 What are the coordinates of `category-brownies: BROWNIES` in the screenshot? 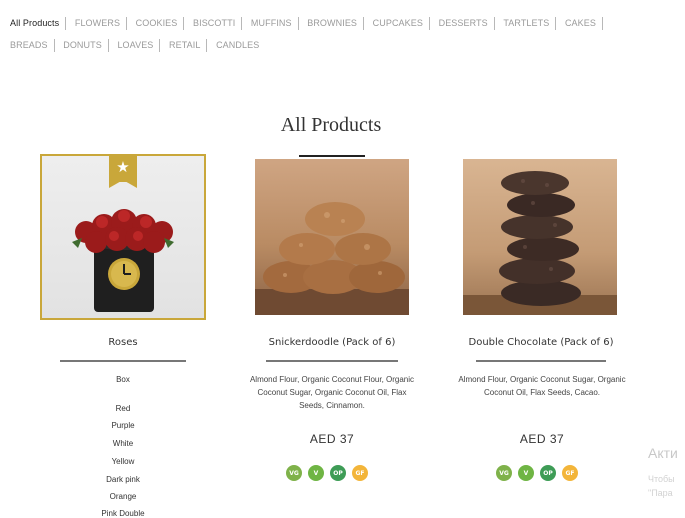 It's located at (332, 23).